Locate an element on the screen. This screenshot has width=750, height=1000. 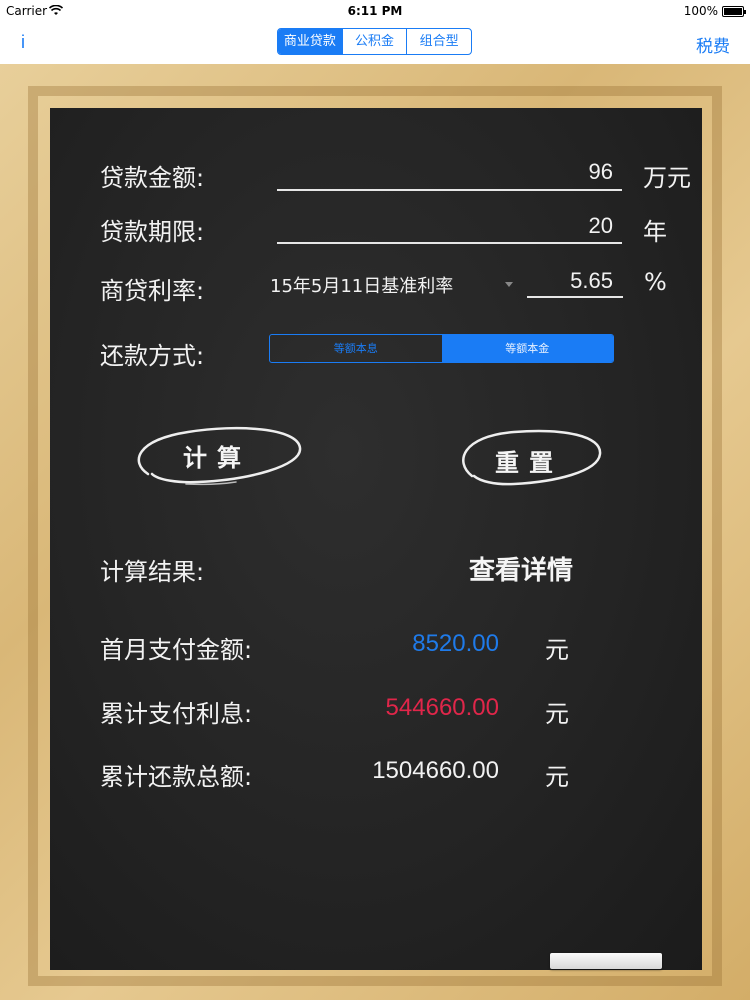
segment-equal-installment: 等额本息 is located at coordinates (356, 348).